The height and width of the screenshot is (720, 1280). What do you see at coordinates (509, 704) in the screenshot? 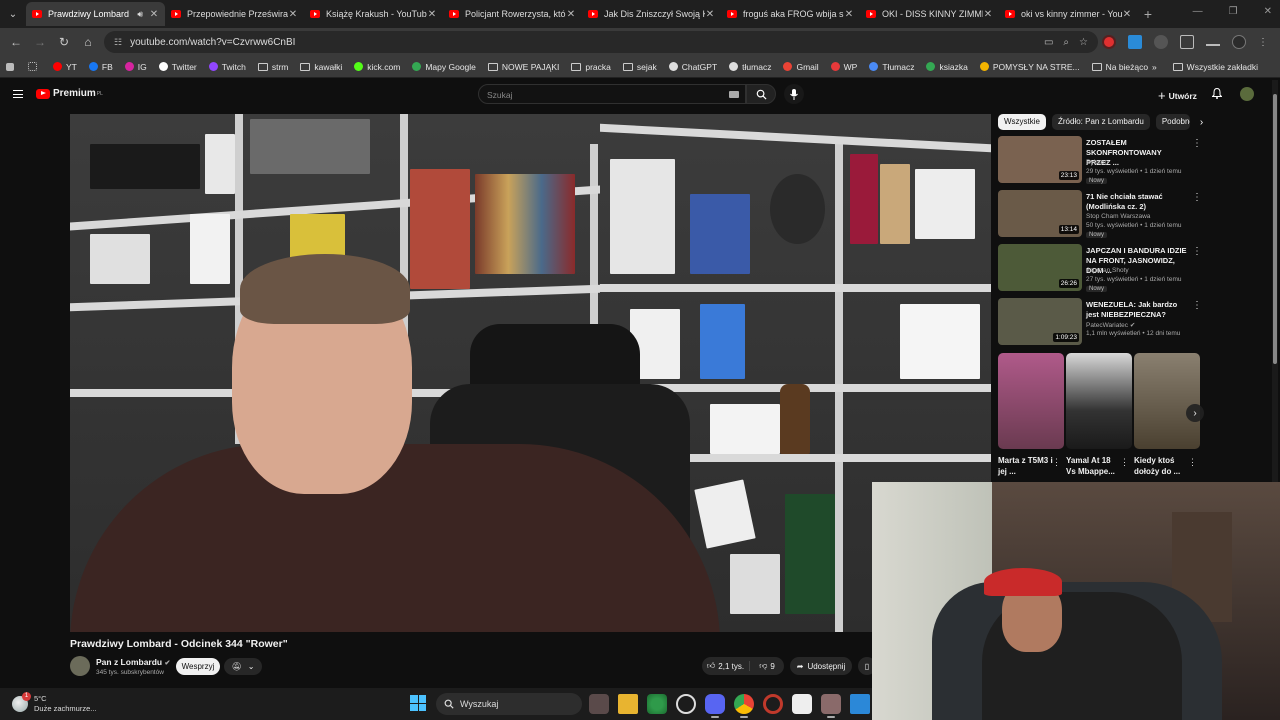
I see `taskbar-search: Wyszukaj` at bounding box center [509, 704].